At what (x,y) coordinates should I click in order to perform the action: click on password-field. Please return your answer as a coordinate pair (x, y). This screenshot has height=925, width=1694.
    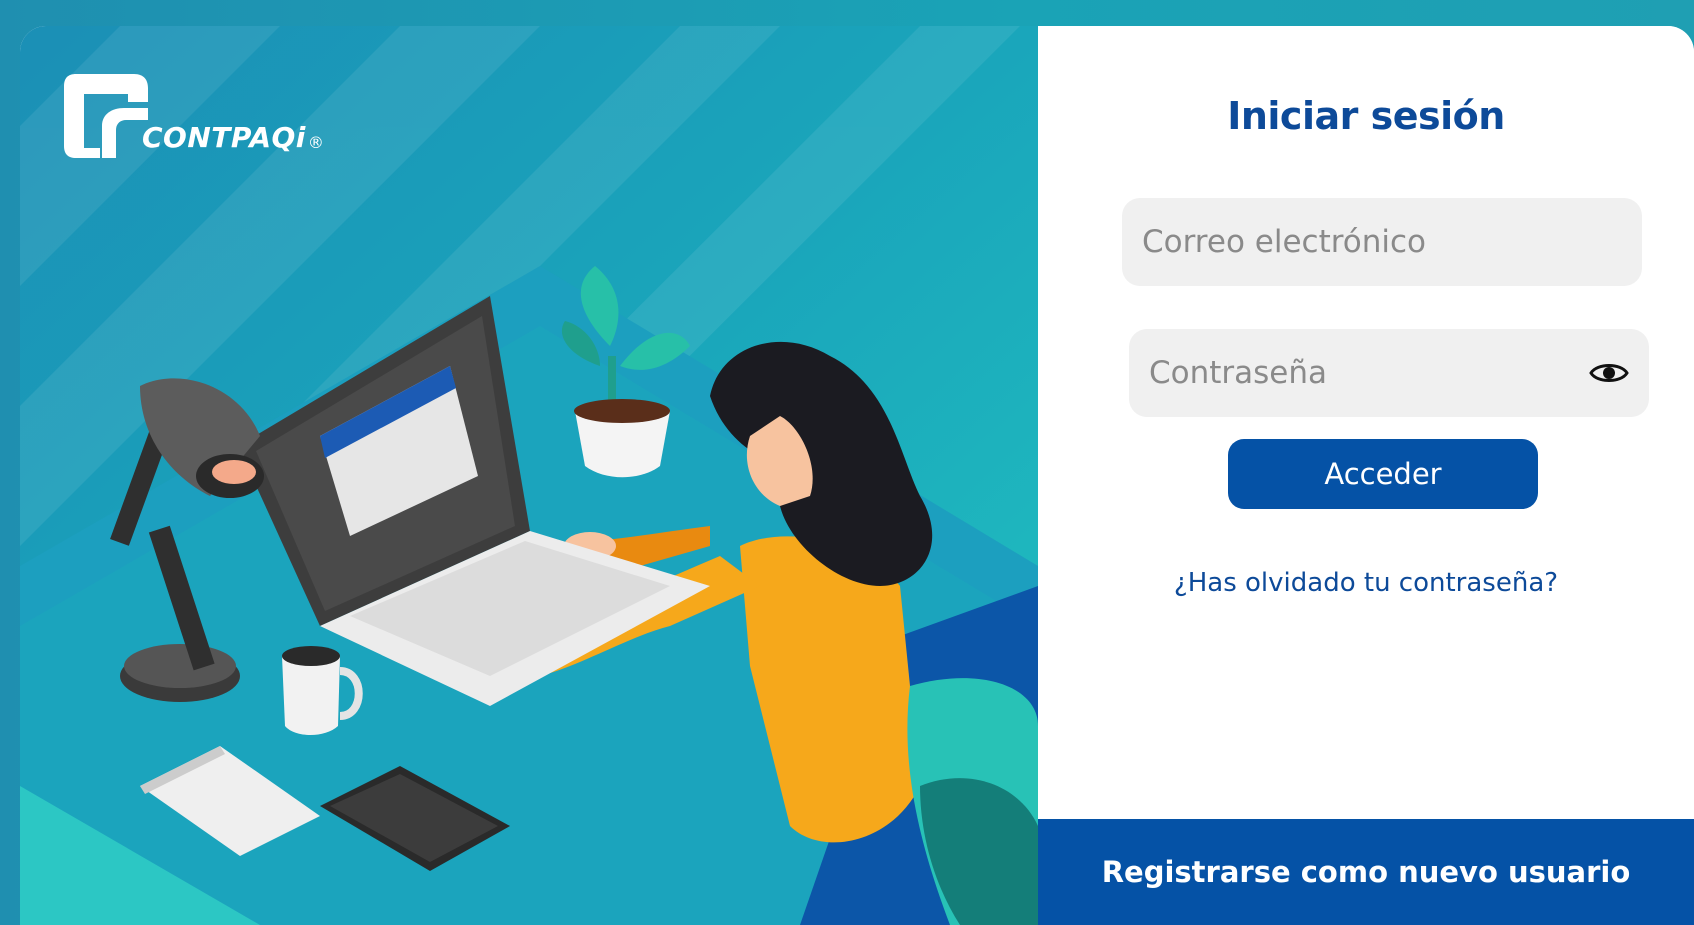
    Looking at the image, I should click on (1389, 373).